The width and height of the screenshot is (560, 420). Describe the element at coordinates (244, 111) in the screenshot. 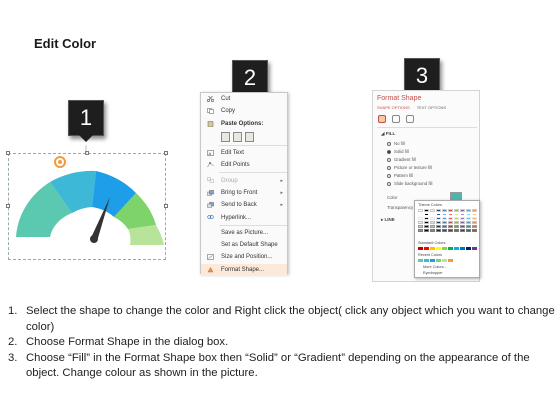

I see `menu-item-copy: Copy` at that location.